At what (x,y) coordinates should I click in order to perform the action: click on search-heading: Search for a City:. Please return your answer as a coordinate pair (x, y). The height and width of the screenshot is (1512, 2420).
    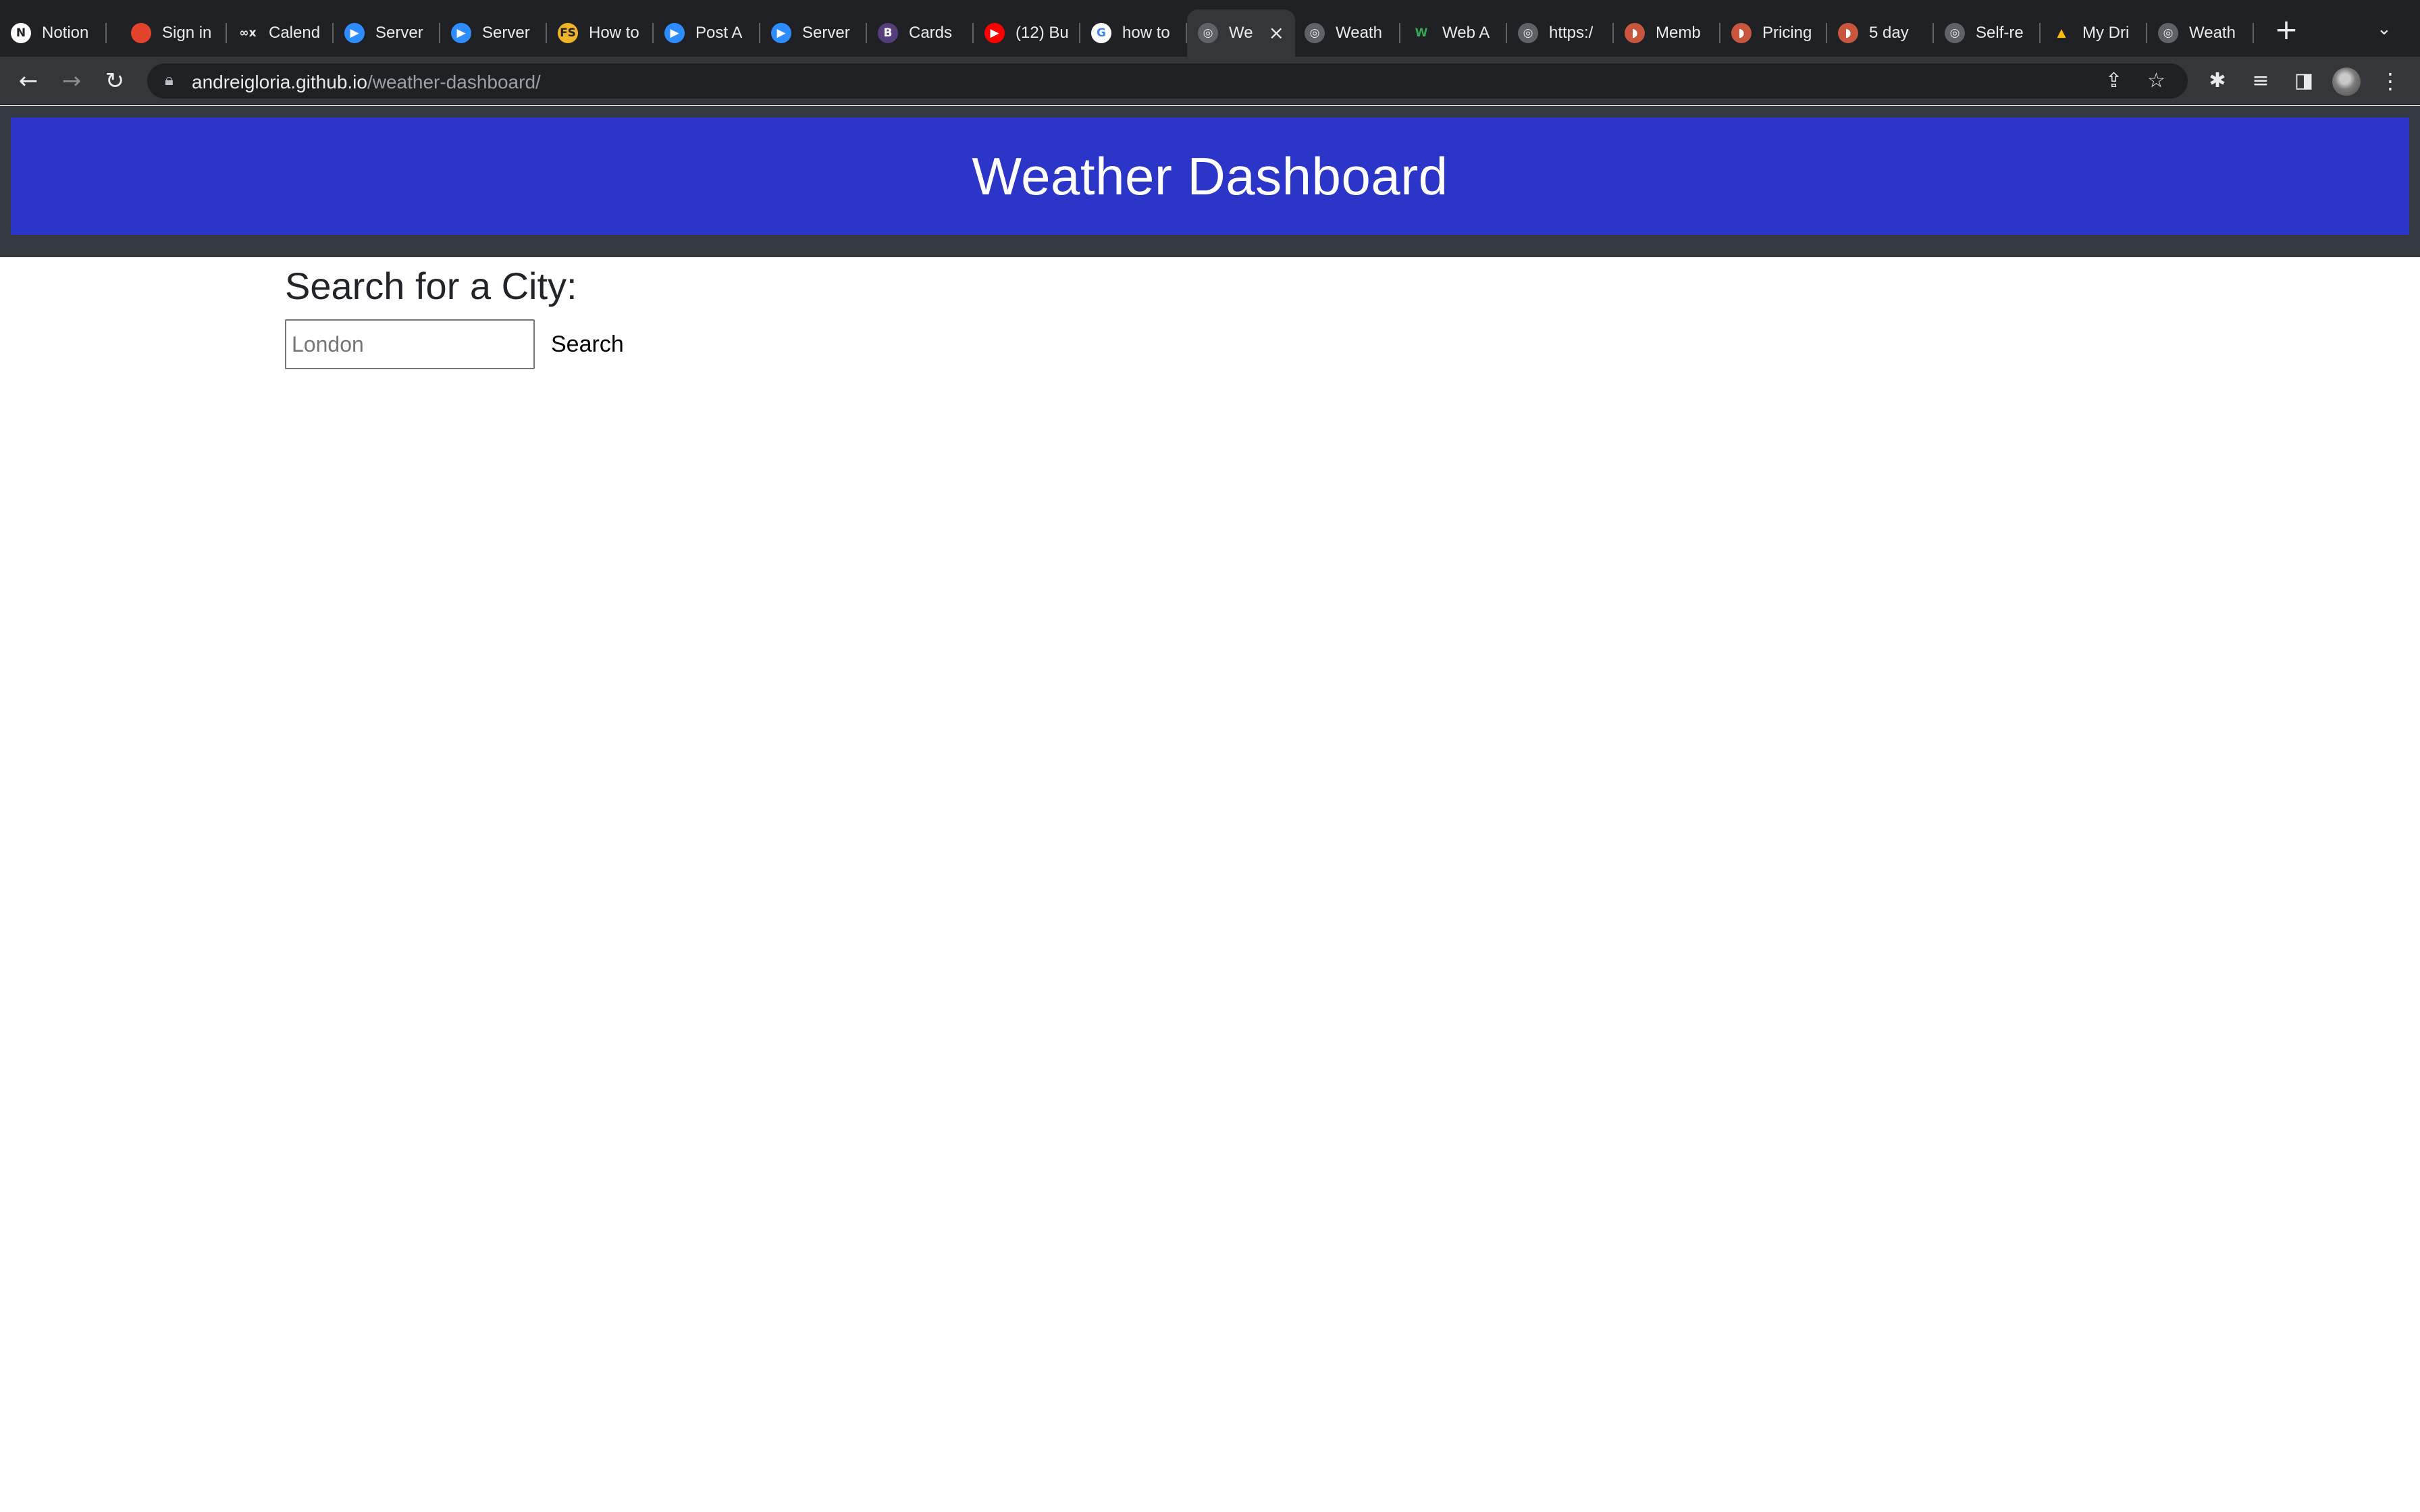
    Looking at the image, I should click on (431, 286).